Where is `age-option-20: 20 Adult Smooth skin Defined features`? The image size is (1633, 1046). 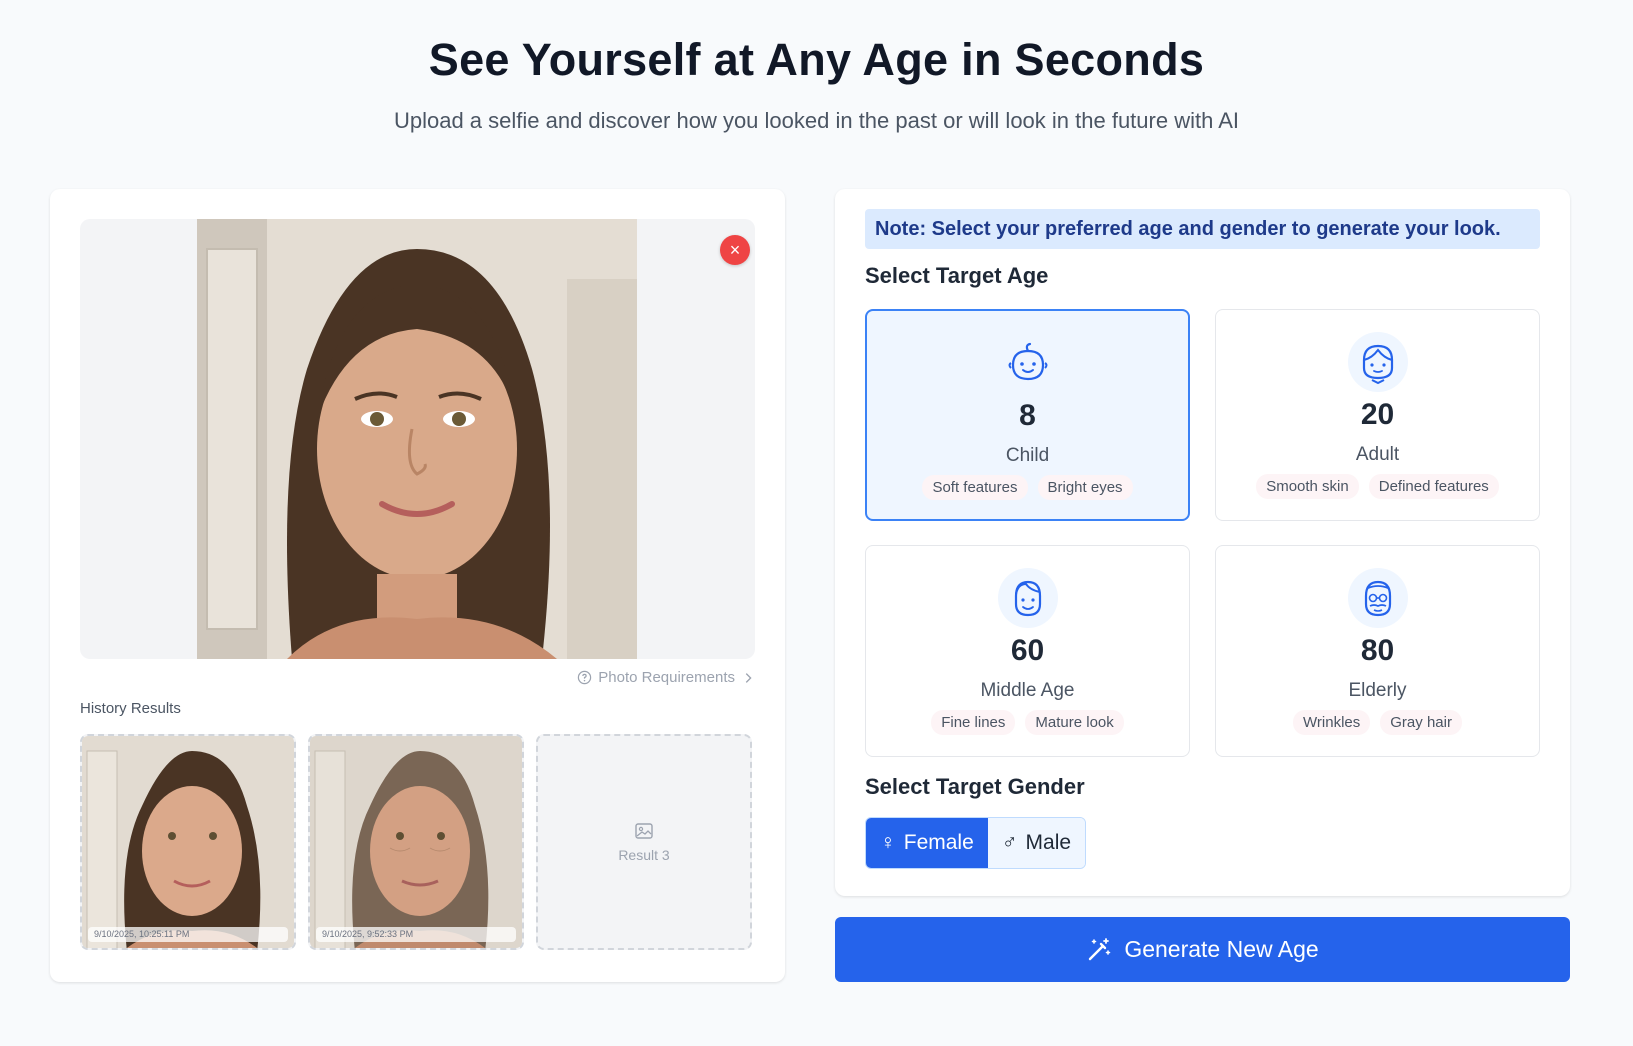 age-option-20: 20 Adult Smooth skin Defined features is located at coordinates (1377, 415).